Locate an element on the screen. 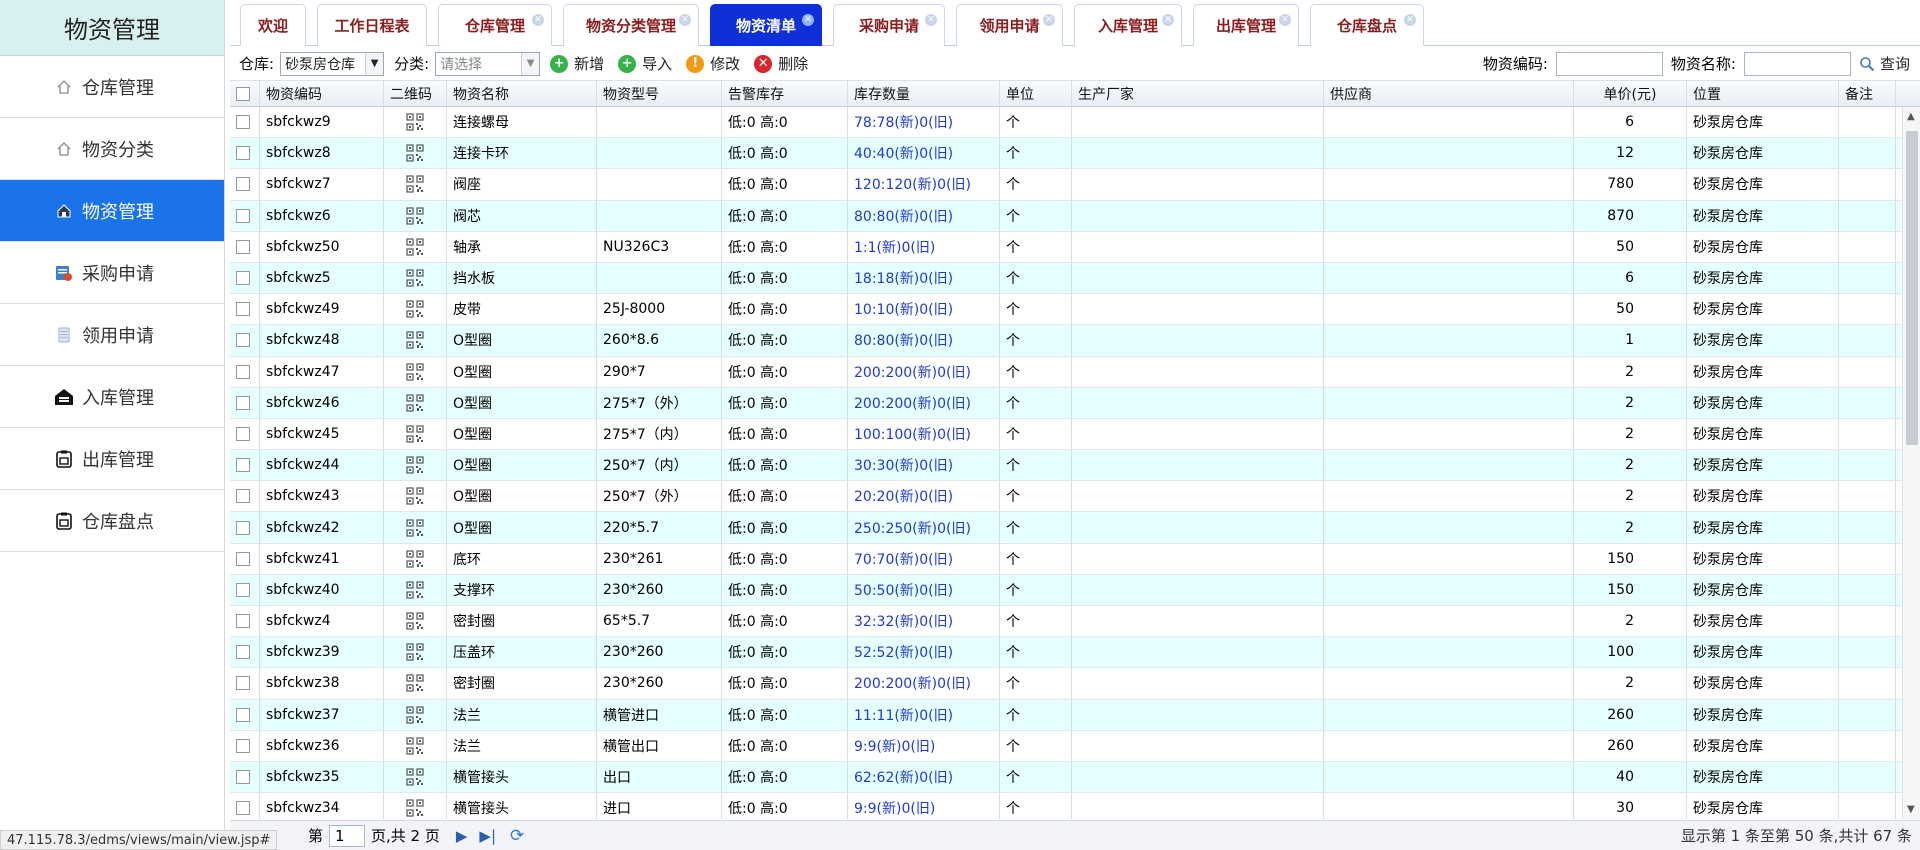  page-input: 1 is located at coordinates (347, 835).